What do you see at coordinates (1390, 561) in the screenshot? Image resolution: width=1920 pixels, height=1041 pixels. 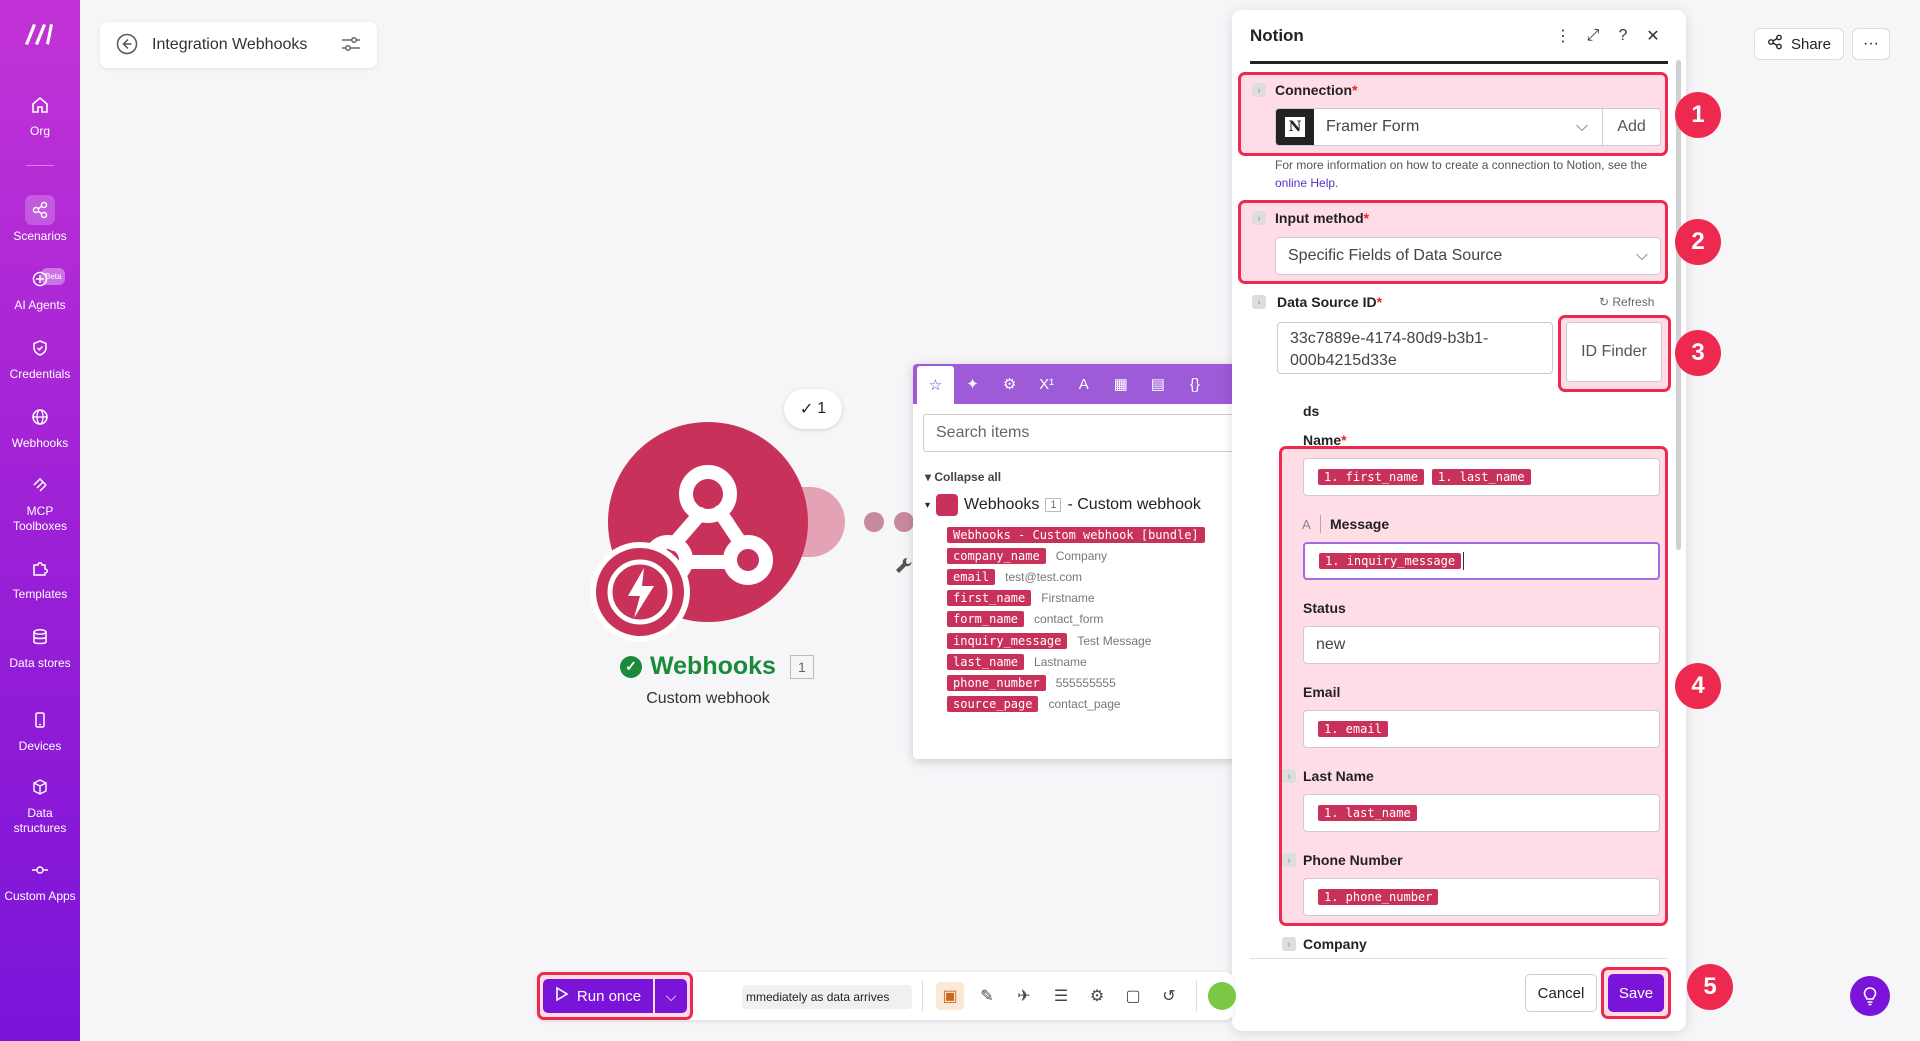 I see `mapping-pill: 1. inquiry_message` at bounding box center [1390, 561].